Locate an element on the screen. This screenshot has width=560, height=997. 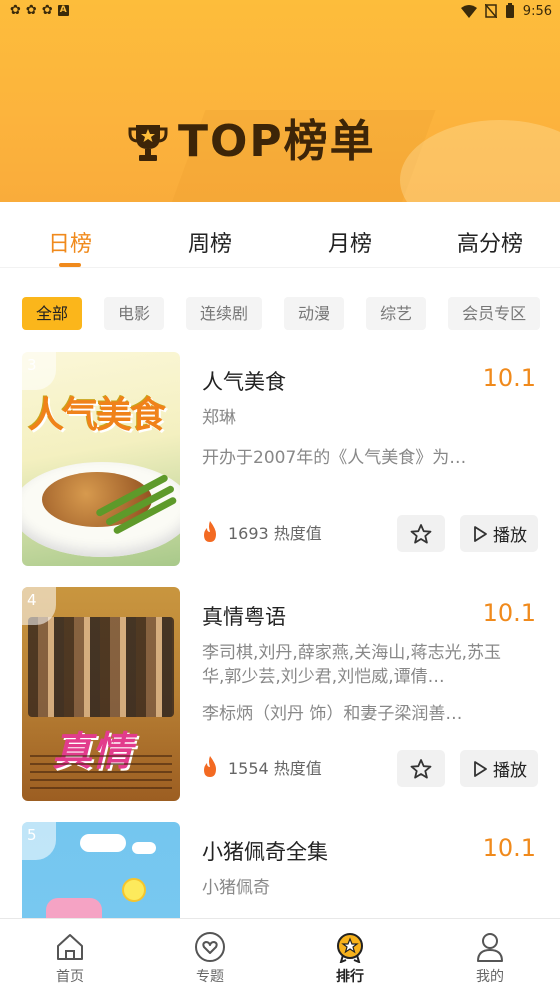
ranking-medal-icon is located at coordinates (350, 948).